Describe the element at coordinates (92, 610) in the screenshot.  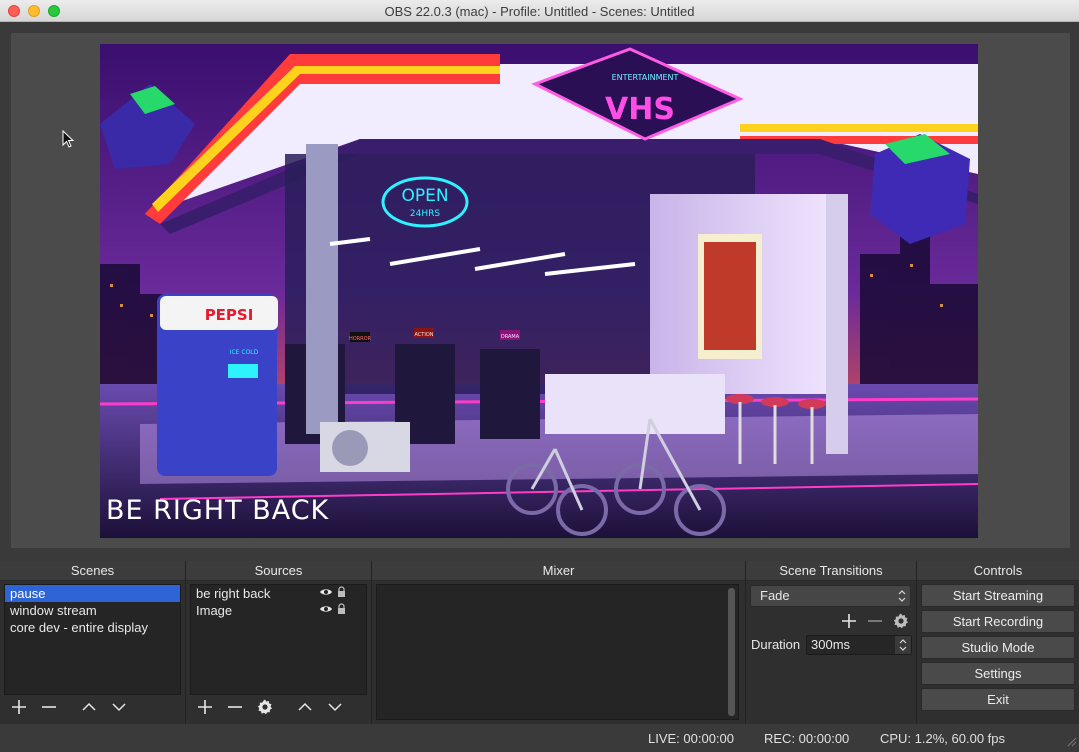
I see `scene-item: window stream` at that location.